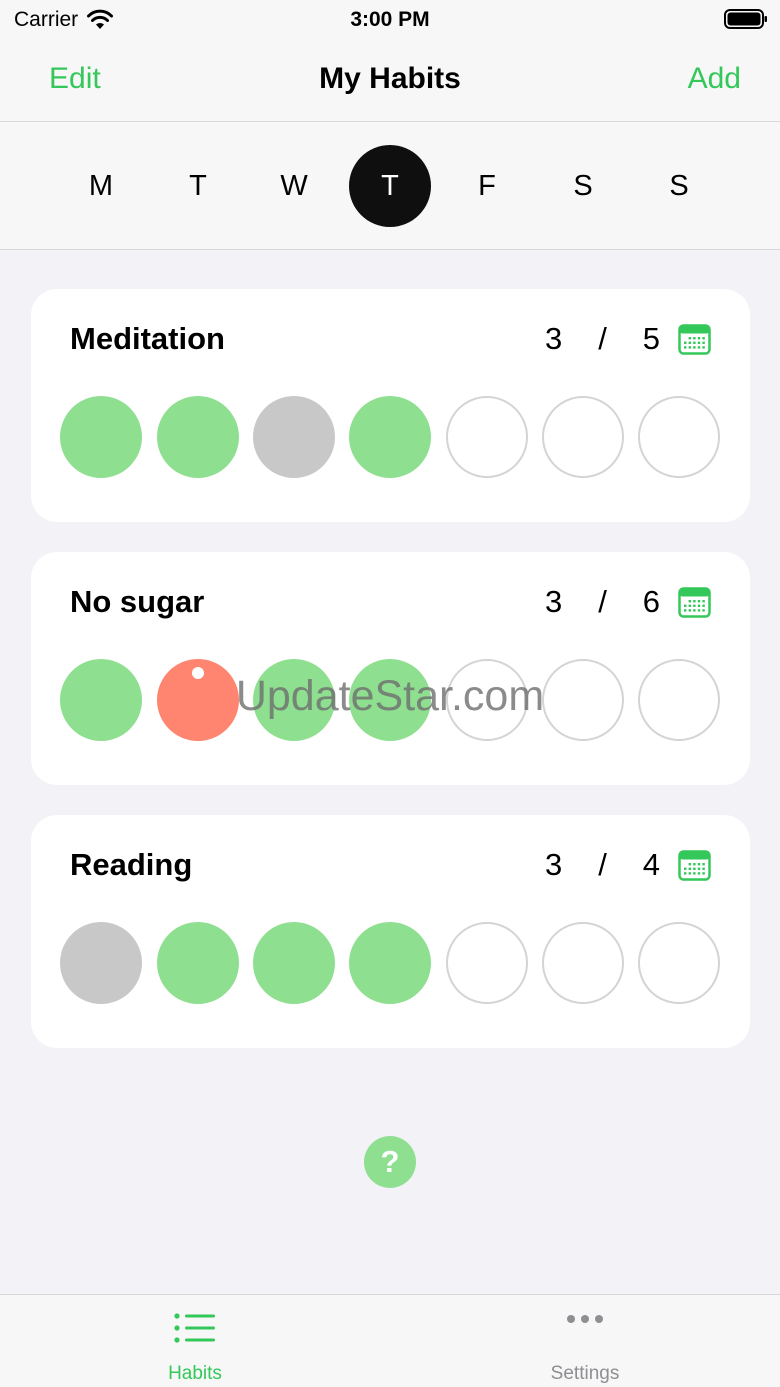 This screenshot has height=1387, width=780. What do you see at coordinates (651, 338) in the screenshot?
I see `habit-goal-count: 5` at bounding box center [651, 338].